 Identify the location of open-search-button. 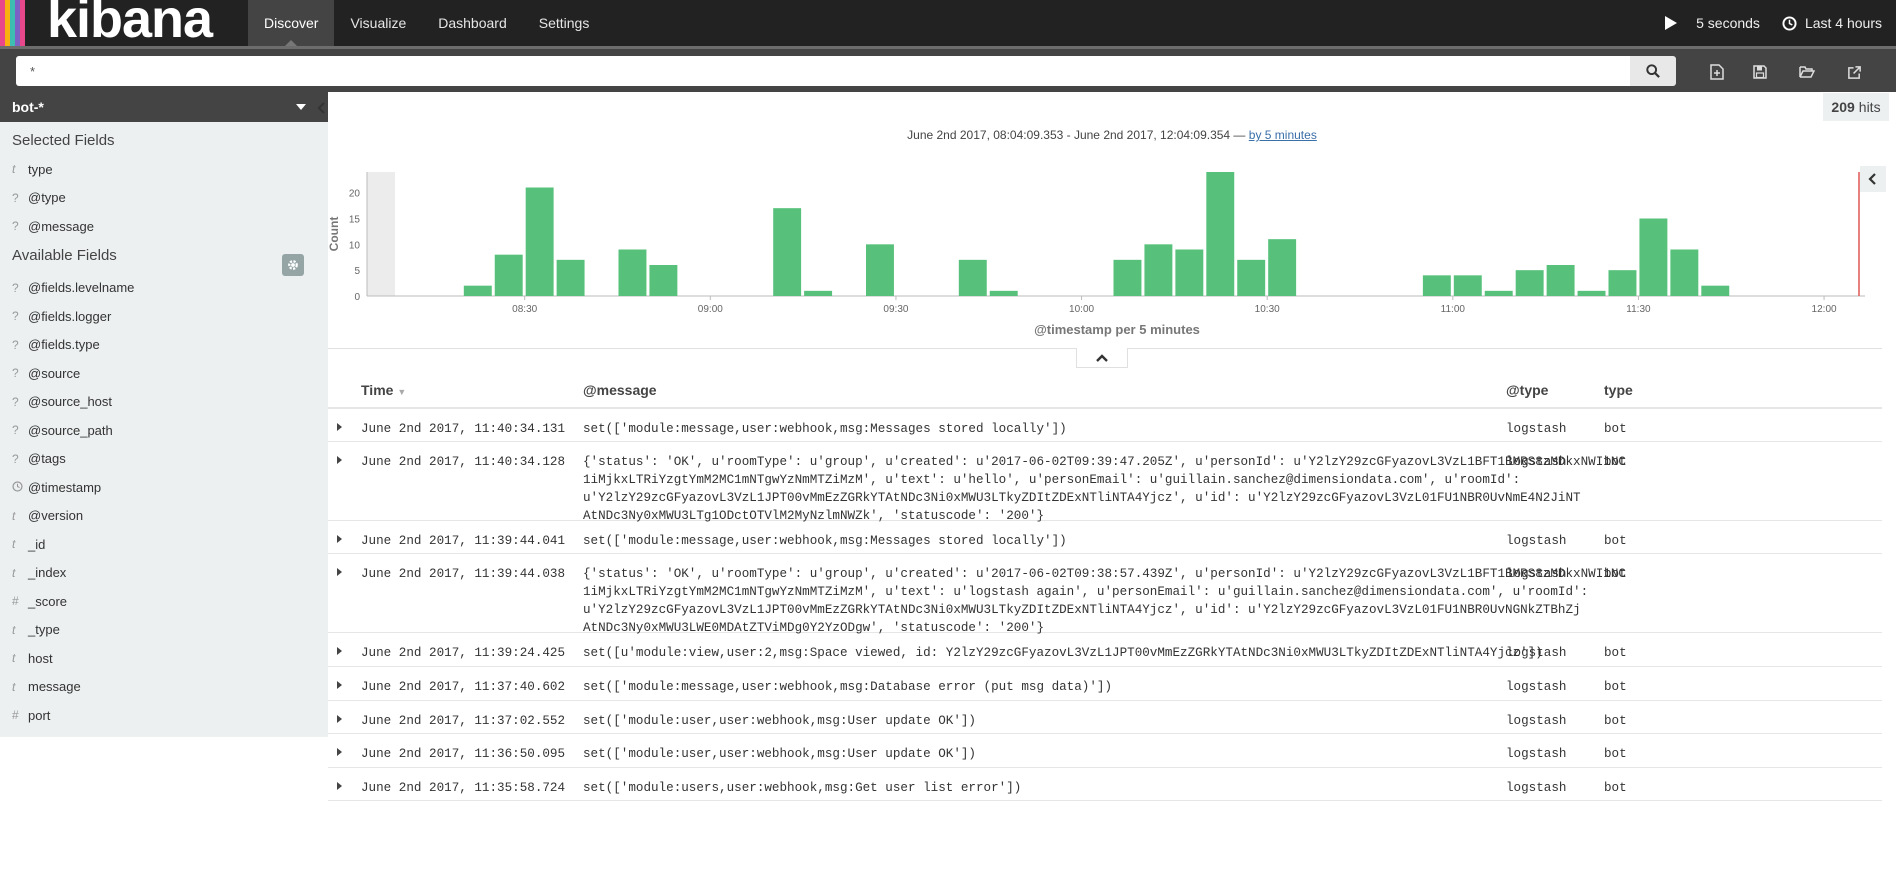
(1807, 72).